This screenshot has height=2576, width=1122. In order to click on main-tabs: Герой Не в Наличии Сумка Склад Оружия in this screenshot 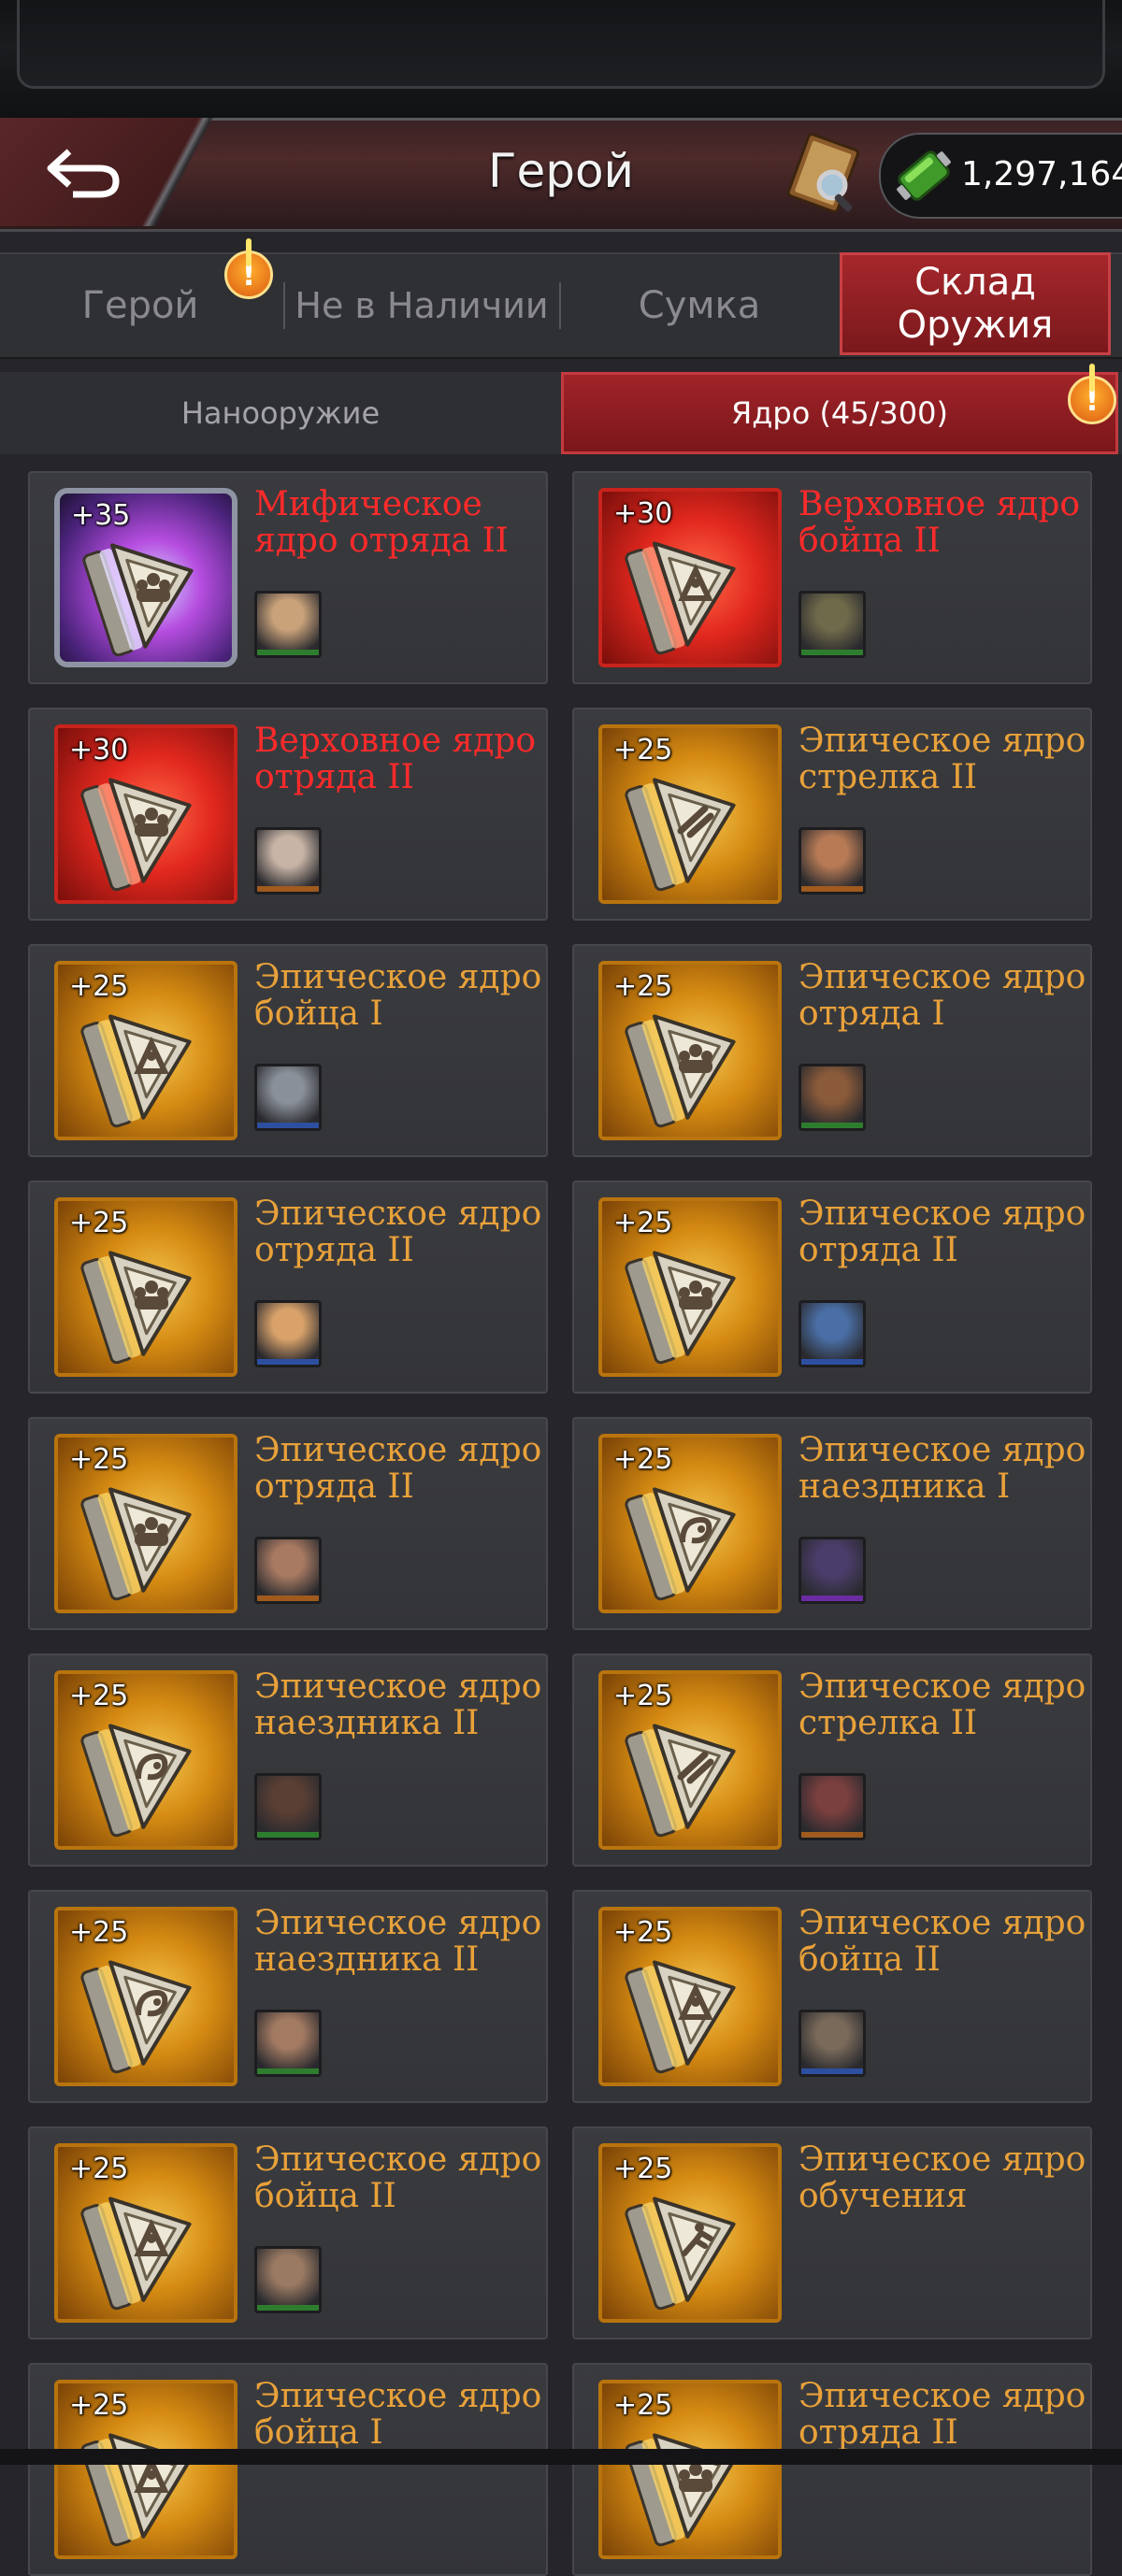, I will do `click(561, 305)`.